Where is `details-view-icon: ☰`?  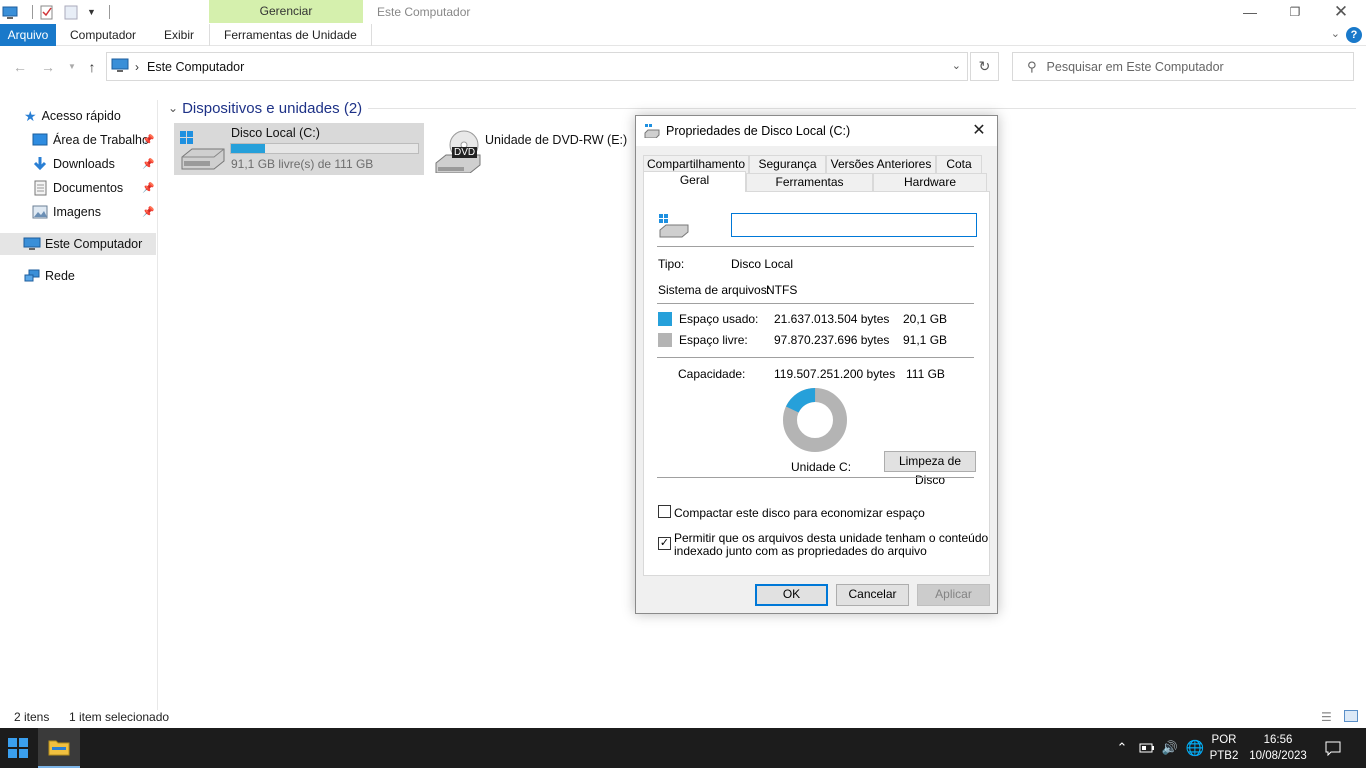
details-view-icon: ☰ is located at coordinates (1326, 717).